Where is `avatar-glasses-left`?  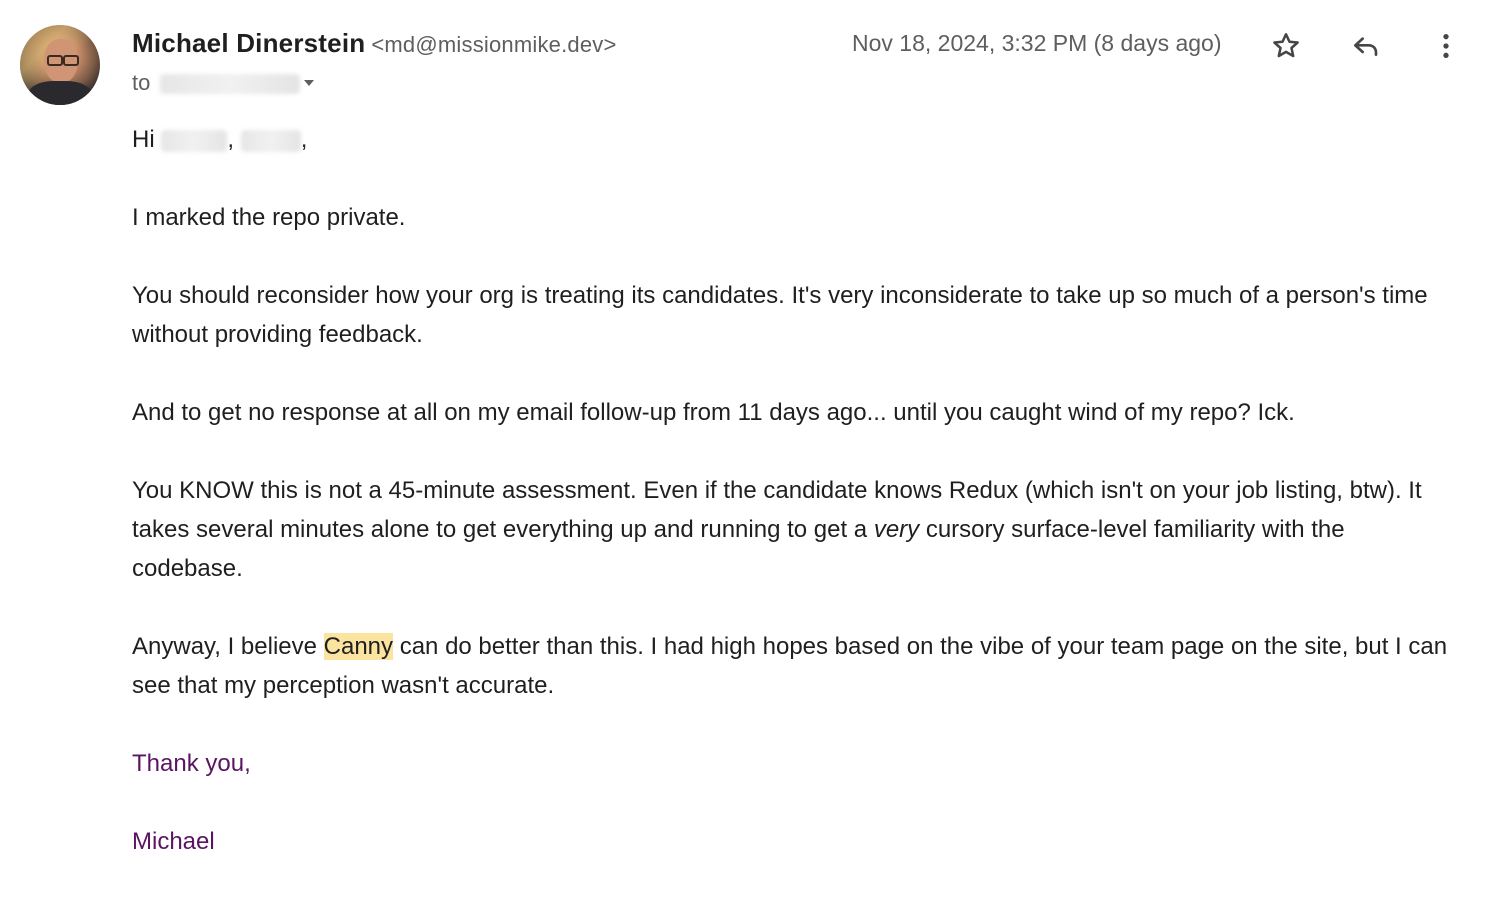
avatar-glasses-left is located at coordinates (55, 60).